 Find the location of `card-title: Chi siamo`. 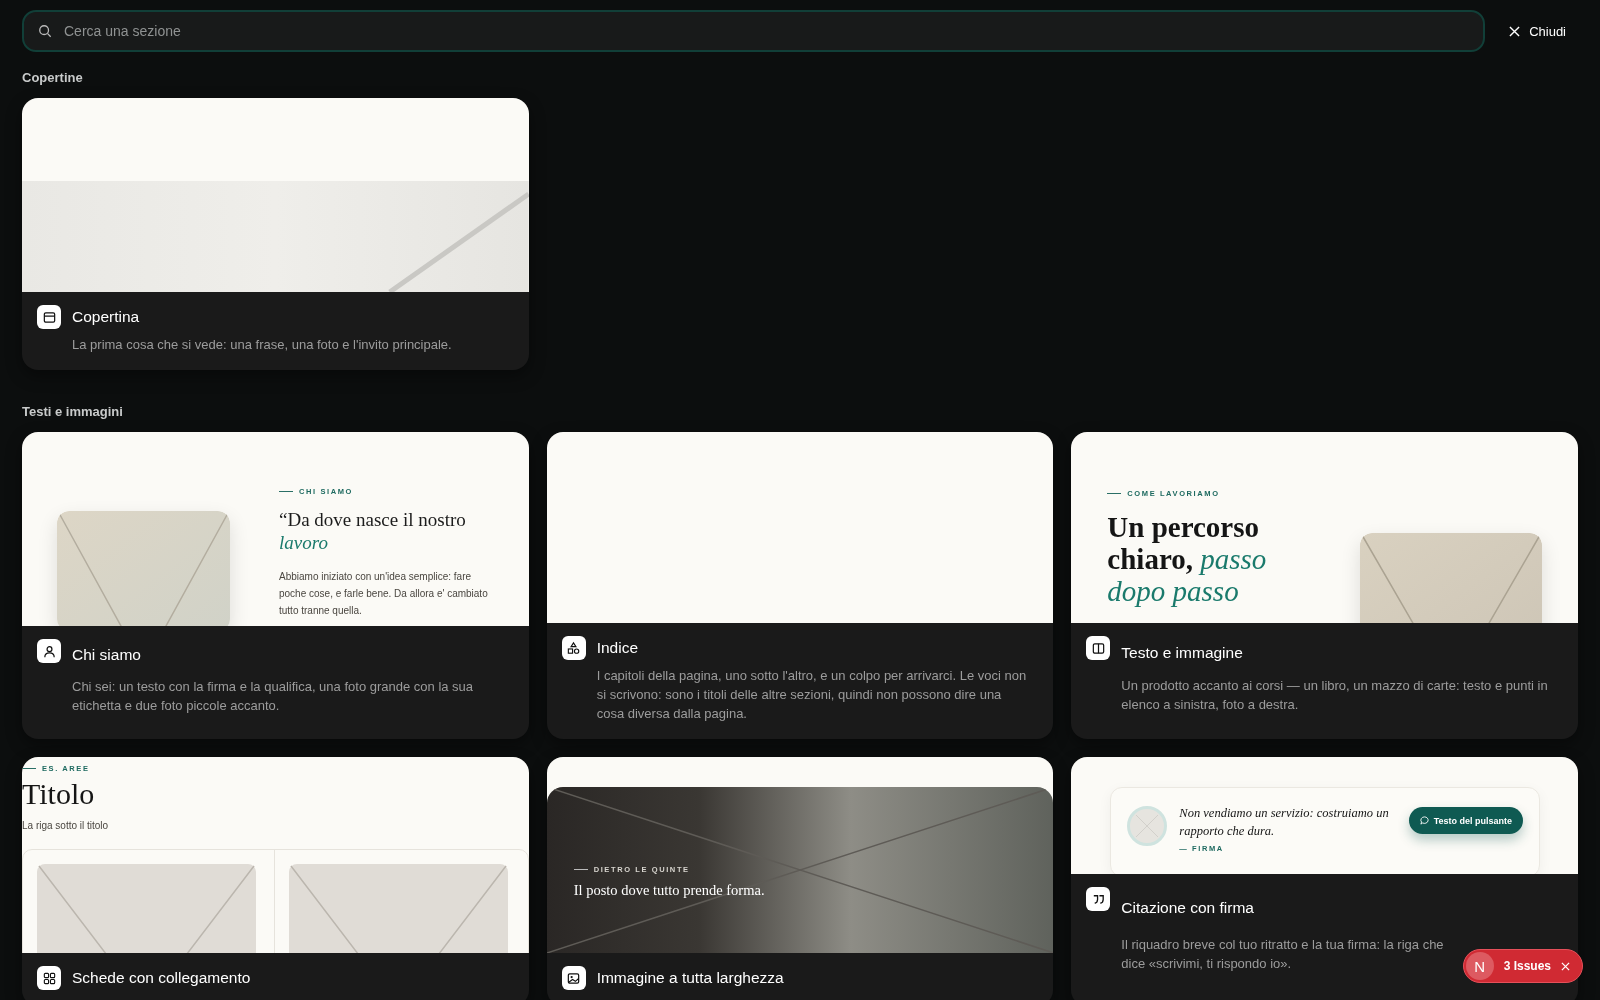

card-title: Chi siamo is located at coordinates (107, 655).